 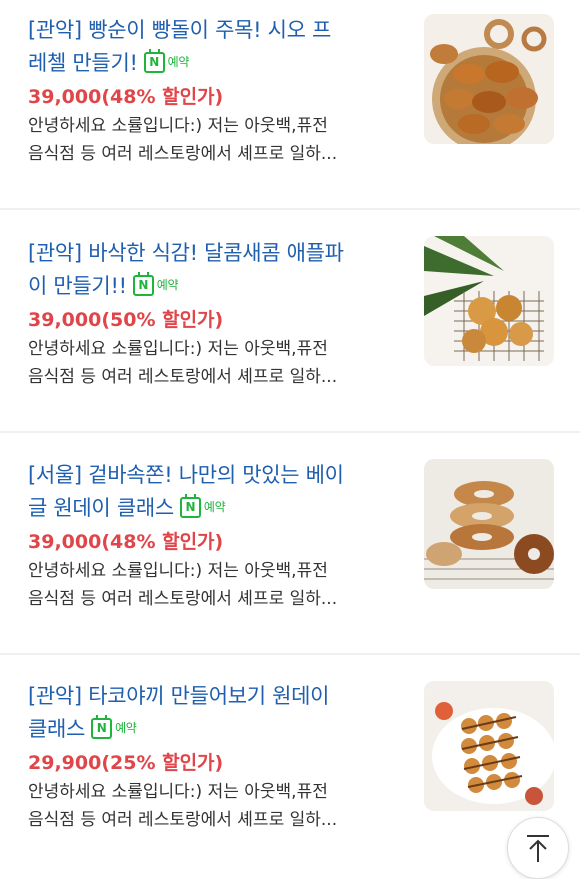 What do you see at coordinates (179, 696) in the screenshot?
I see `title-line-1: [관악] 타코야끼 만들어보기 원데이` at bounding box center [179, 696].